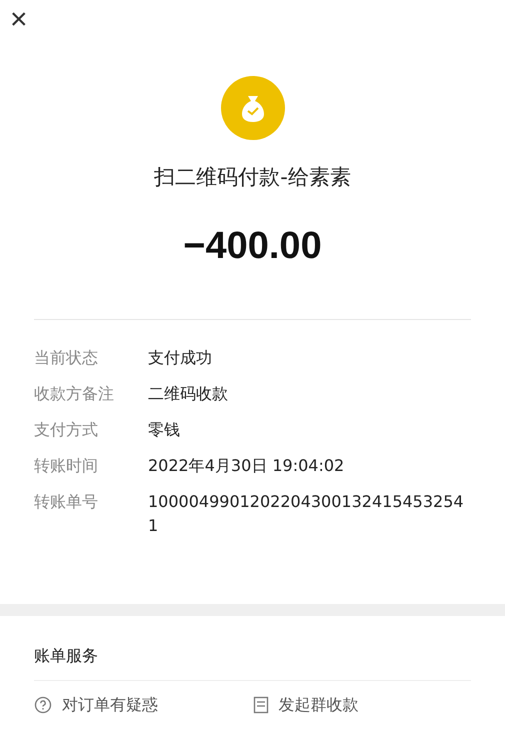  Describe the element at coordinates (43, 705) in the screenshot. I see `question-icon` at that location.